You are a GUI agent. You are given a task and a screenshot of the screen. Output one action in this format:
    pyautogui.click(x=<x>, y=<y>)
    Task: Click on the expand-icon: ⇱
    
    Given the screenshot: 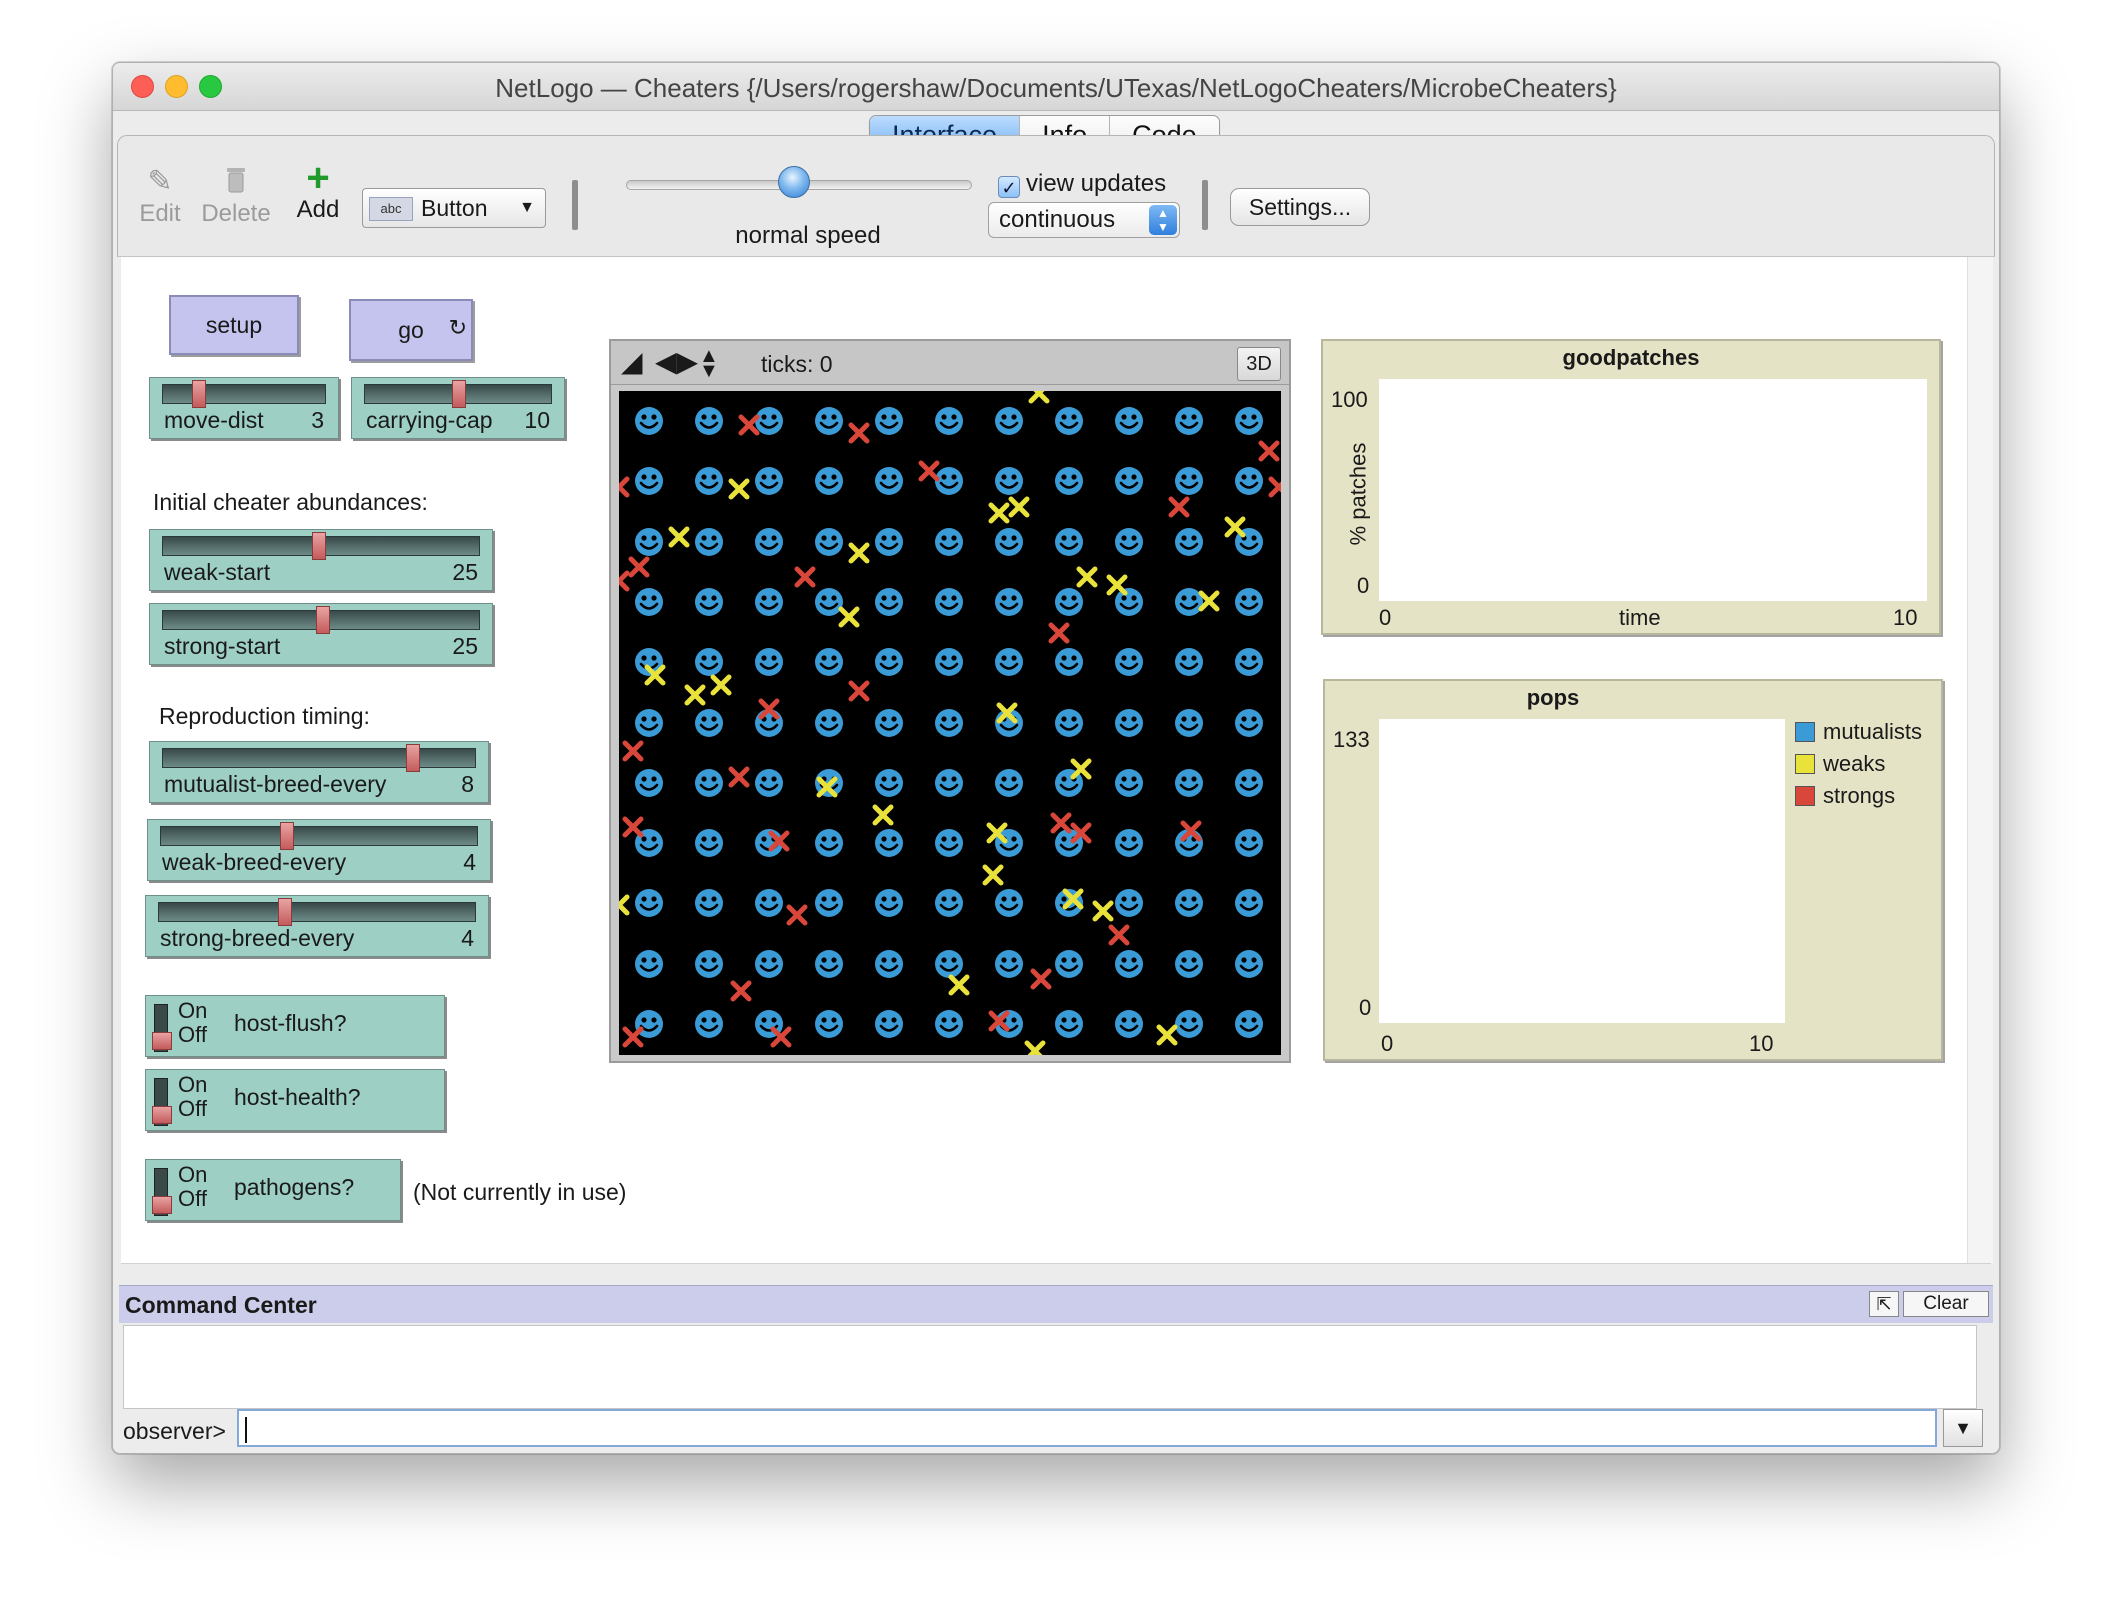 What is the action you would take?
    pyautogui.click(x=1884, y=1304)
    